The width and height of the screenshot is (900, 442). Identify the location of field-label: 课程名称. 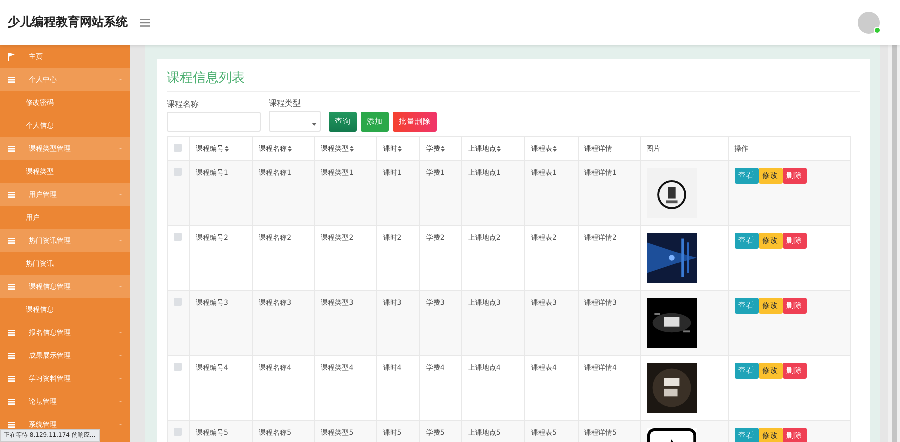
(183, 104).